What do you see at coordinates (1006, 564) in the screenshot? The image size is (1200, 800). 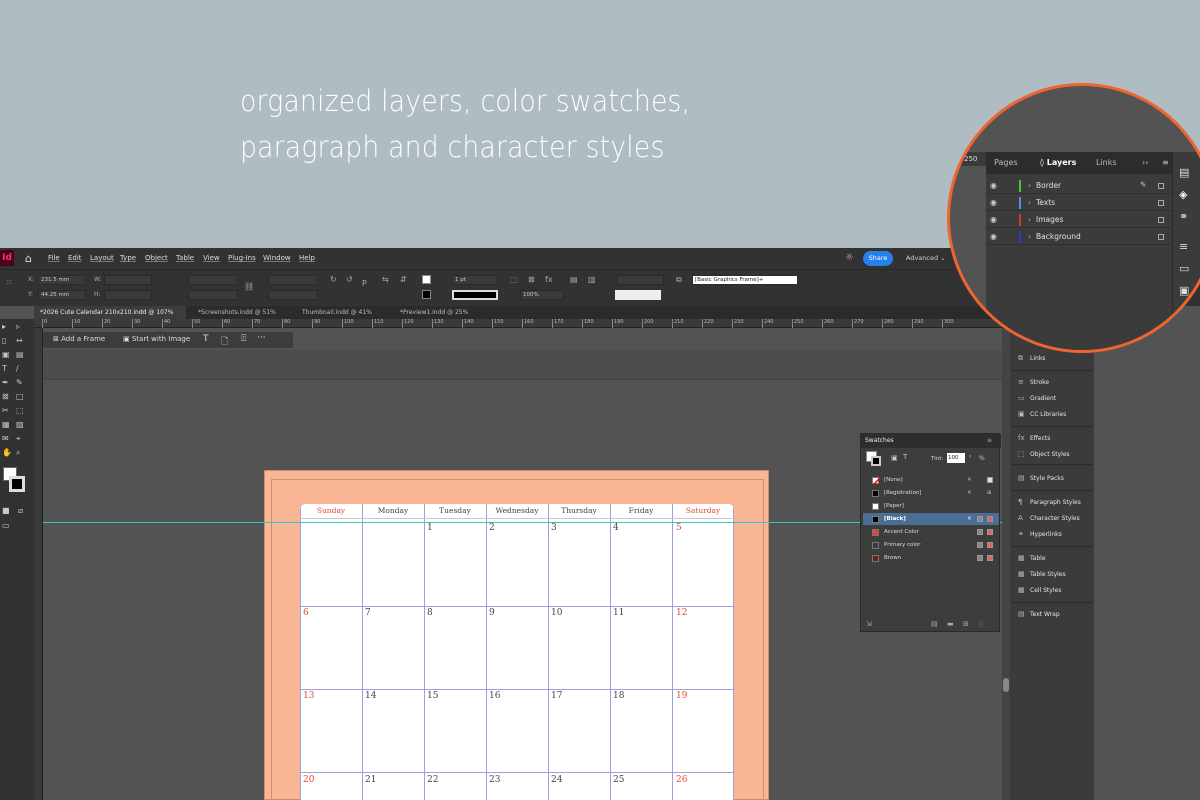 I see `vertical-scrollbar` at bounding box center [1006, 564].